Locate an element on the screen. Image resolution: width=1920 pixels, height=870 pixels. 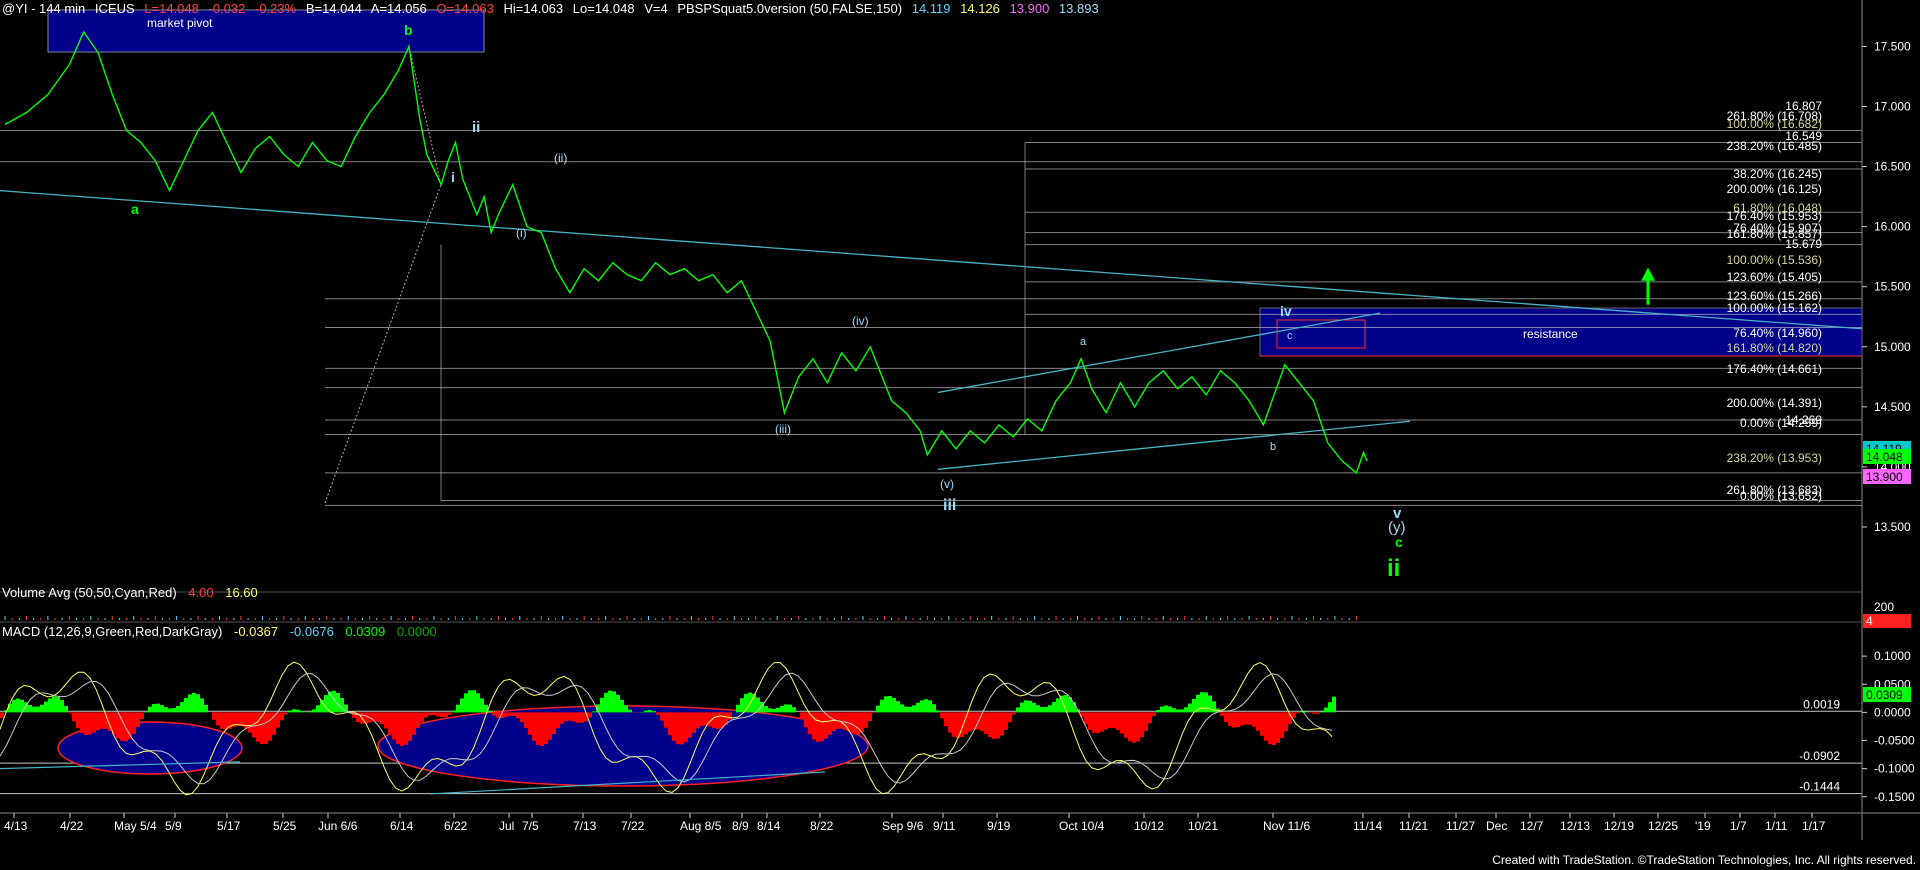
y-tick-label: 14.500 is located at coordinates (1892, 407).